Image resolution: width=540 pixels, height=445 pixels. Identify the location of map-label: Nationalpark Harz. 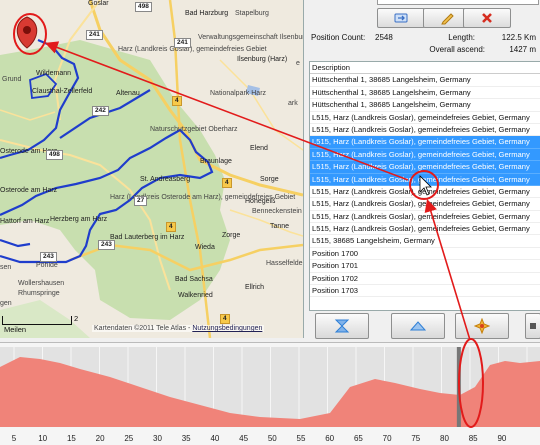
(238, 93).